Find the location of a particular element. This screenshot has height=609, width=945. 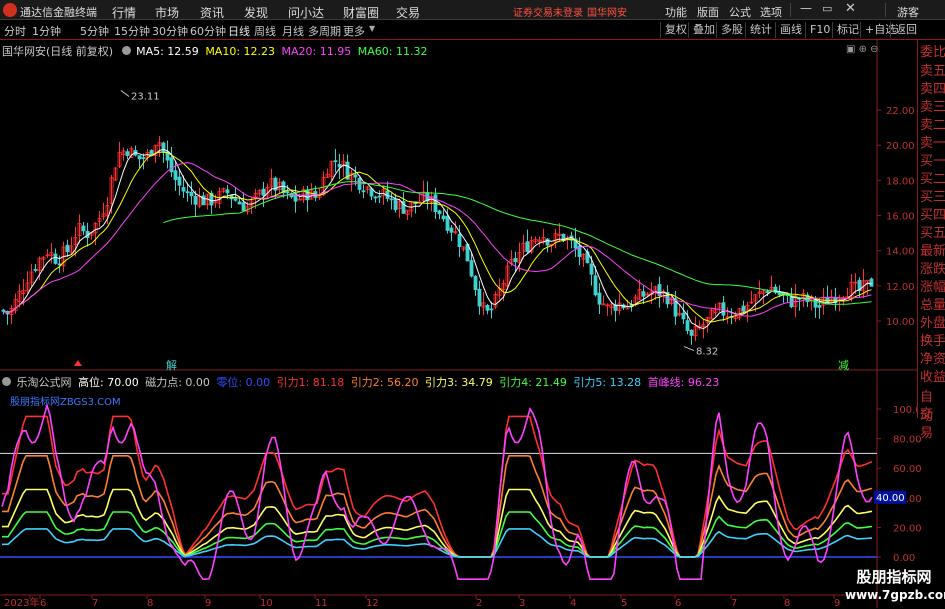

x-tick-label: 8 is located at coordinates (150, 603).